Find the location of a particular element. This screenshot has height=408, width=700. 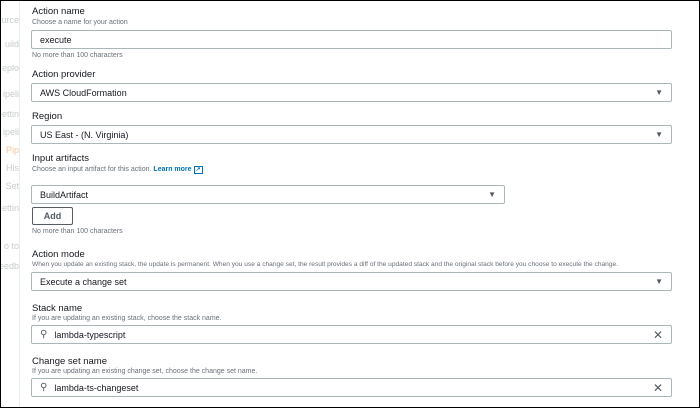

action-name-value: execute is located at coordinates (56, 39).